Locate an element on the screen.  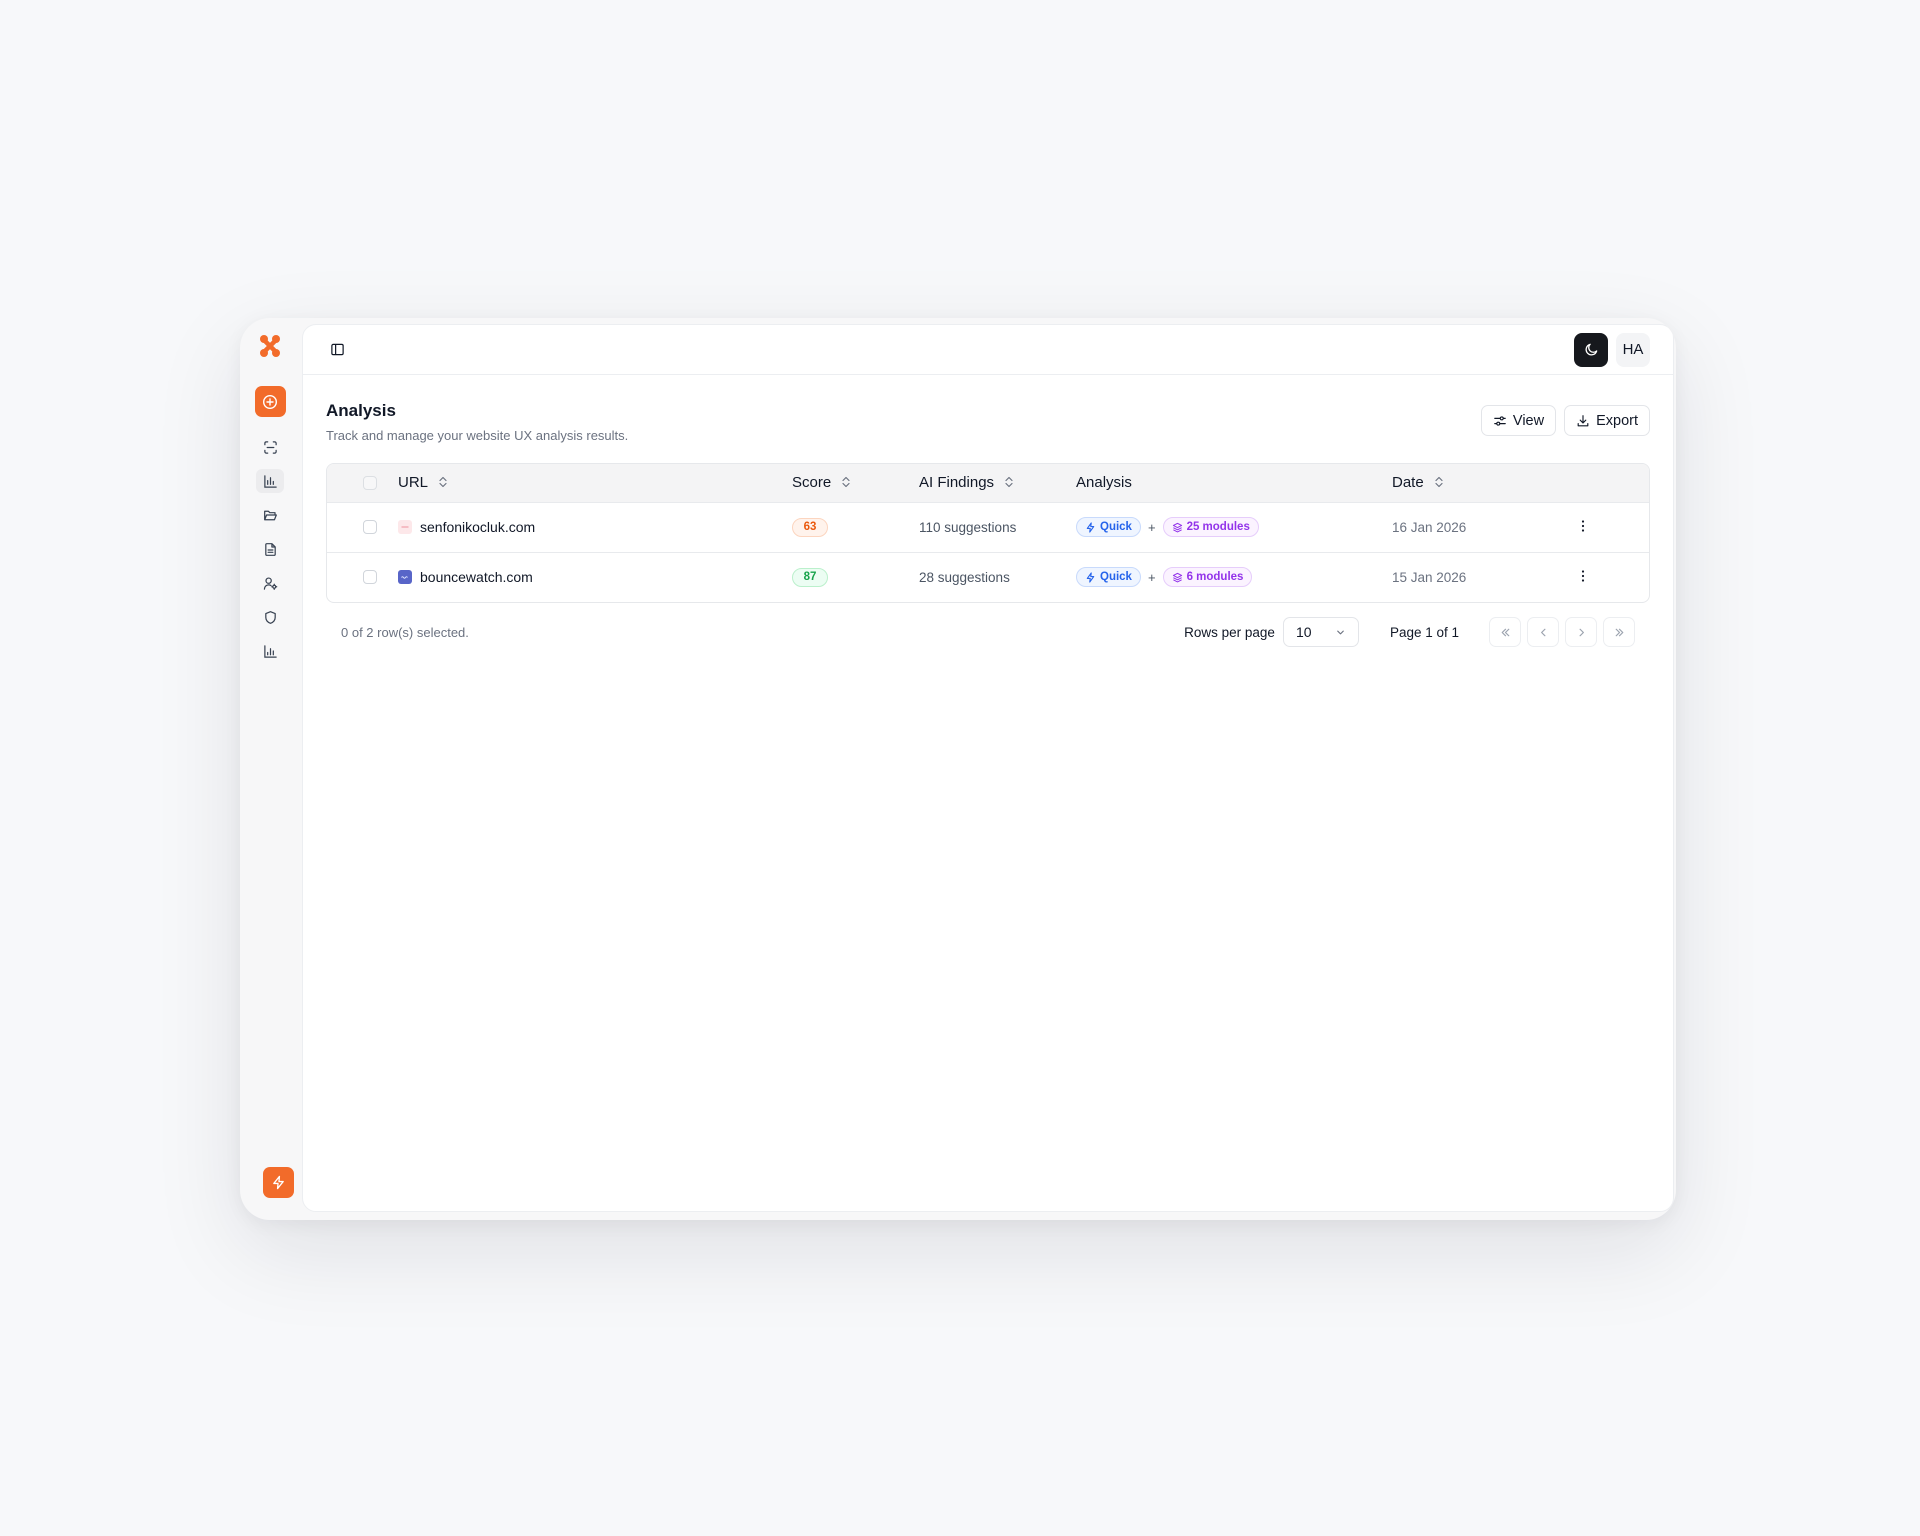
bar-chart-icon is located at coordinates (270, 481).